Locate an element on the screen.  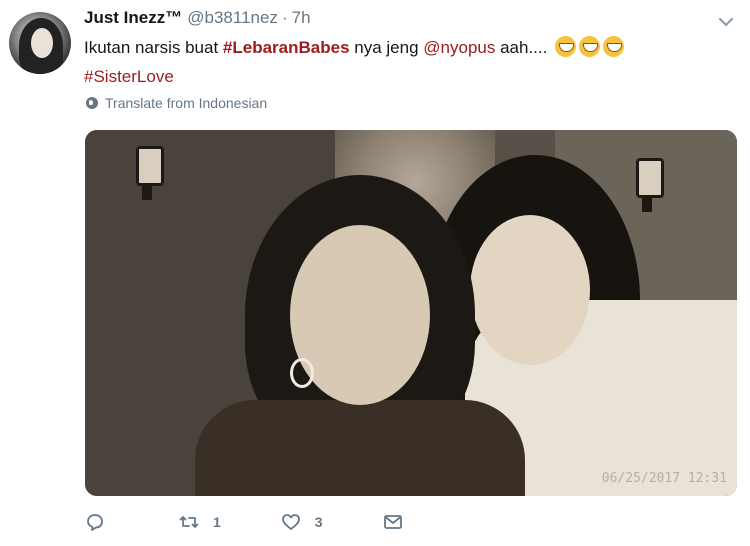
reply-button is located at coordinates (102, 522).